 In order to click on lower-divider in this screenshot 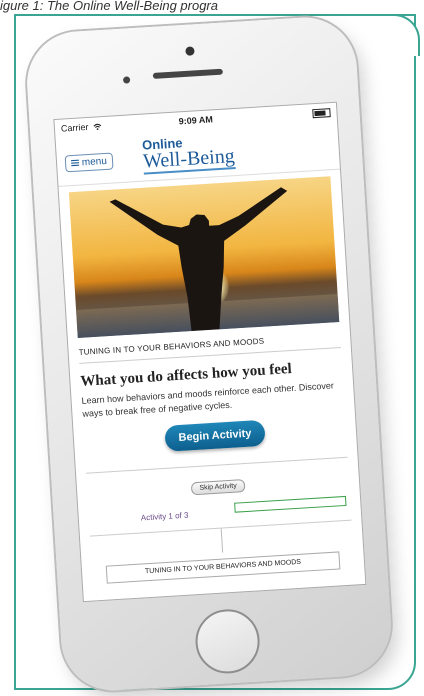, I will do `click(222, 540)`.